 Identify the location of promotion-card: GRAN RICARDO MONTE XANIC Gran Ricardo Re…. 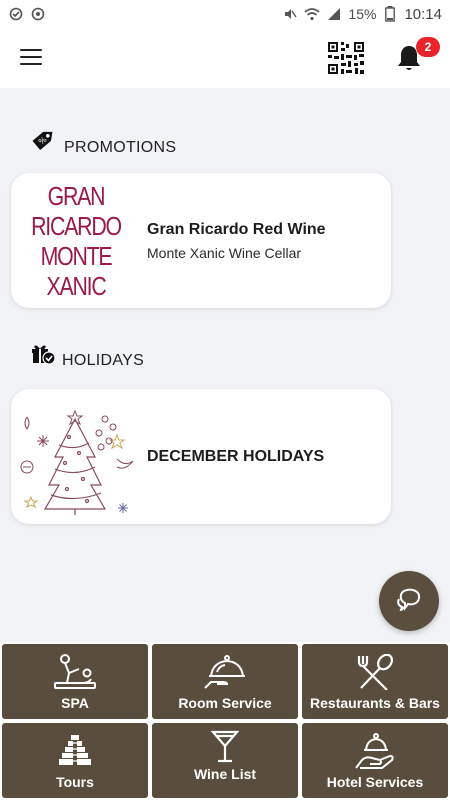
(201, 240).